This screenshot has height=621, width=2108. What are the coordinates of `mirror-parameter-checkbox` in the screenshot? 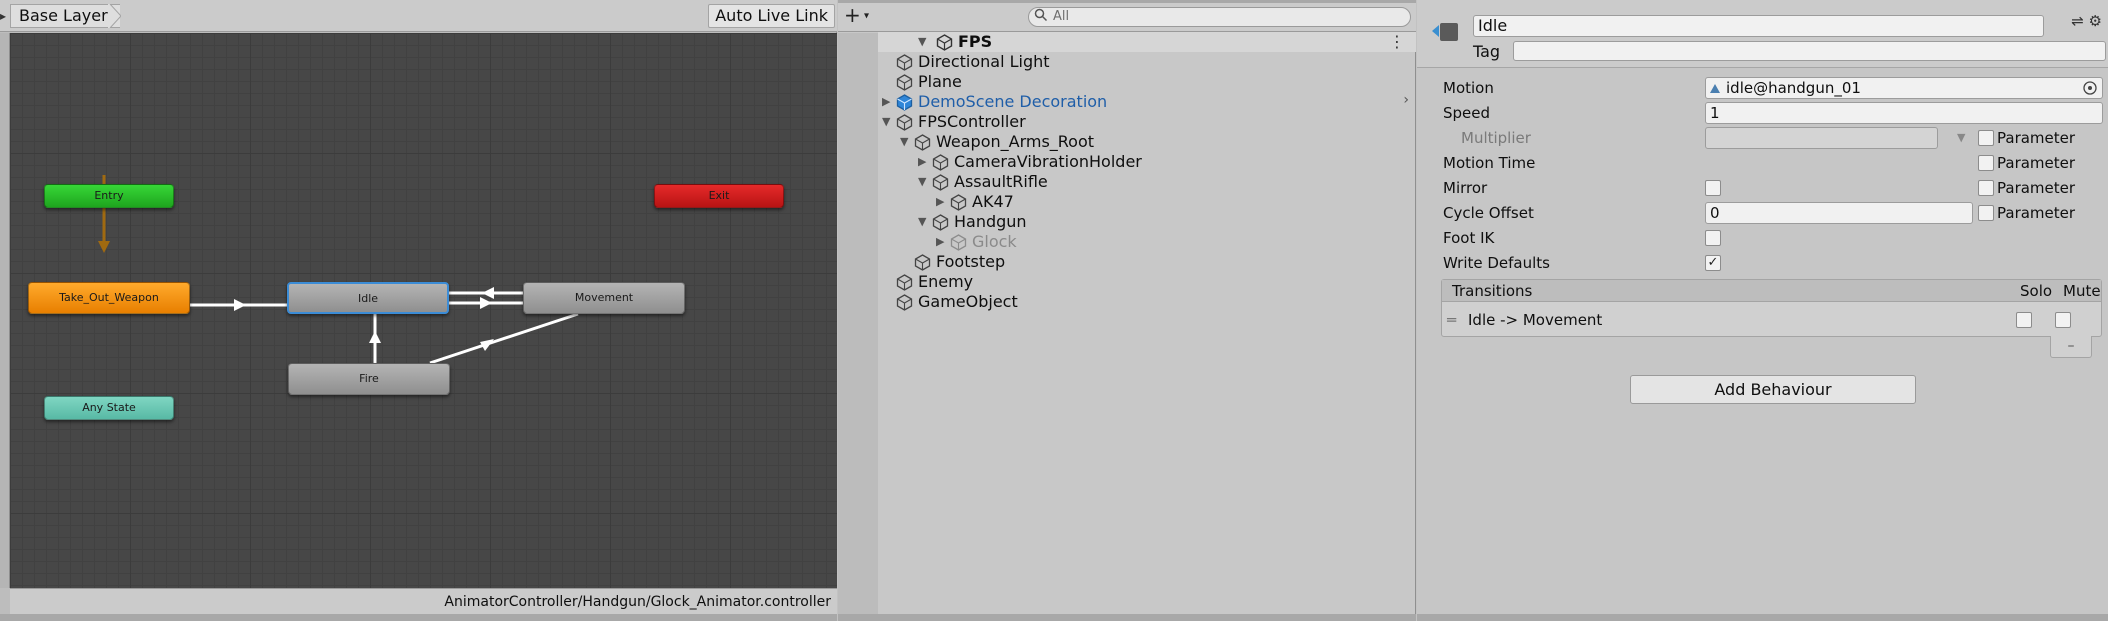 It's located at (1986, 188).